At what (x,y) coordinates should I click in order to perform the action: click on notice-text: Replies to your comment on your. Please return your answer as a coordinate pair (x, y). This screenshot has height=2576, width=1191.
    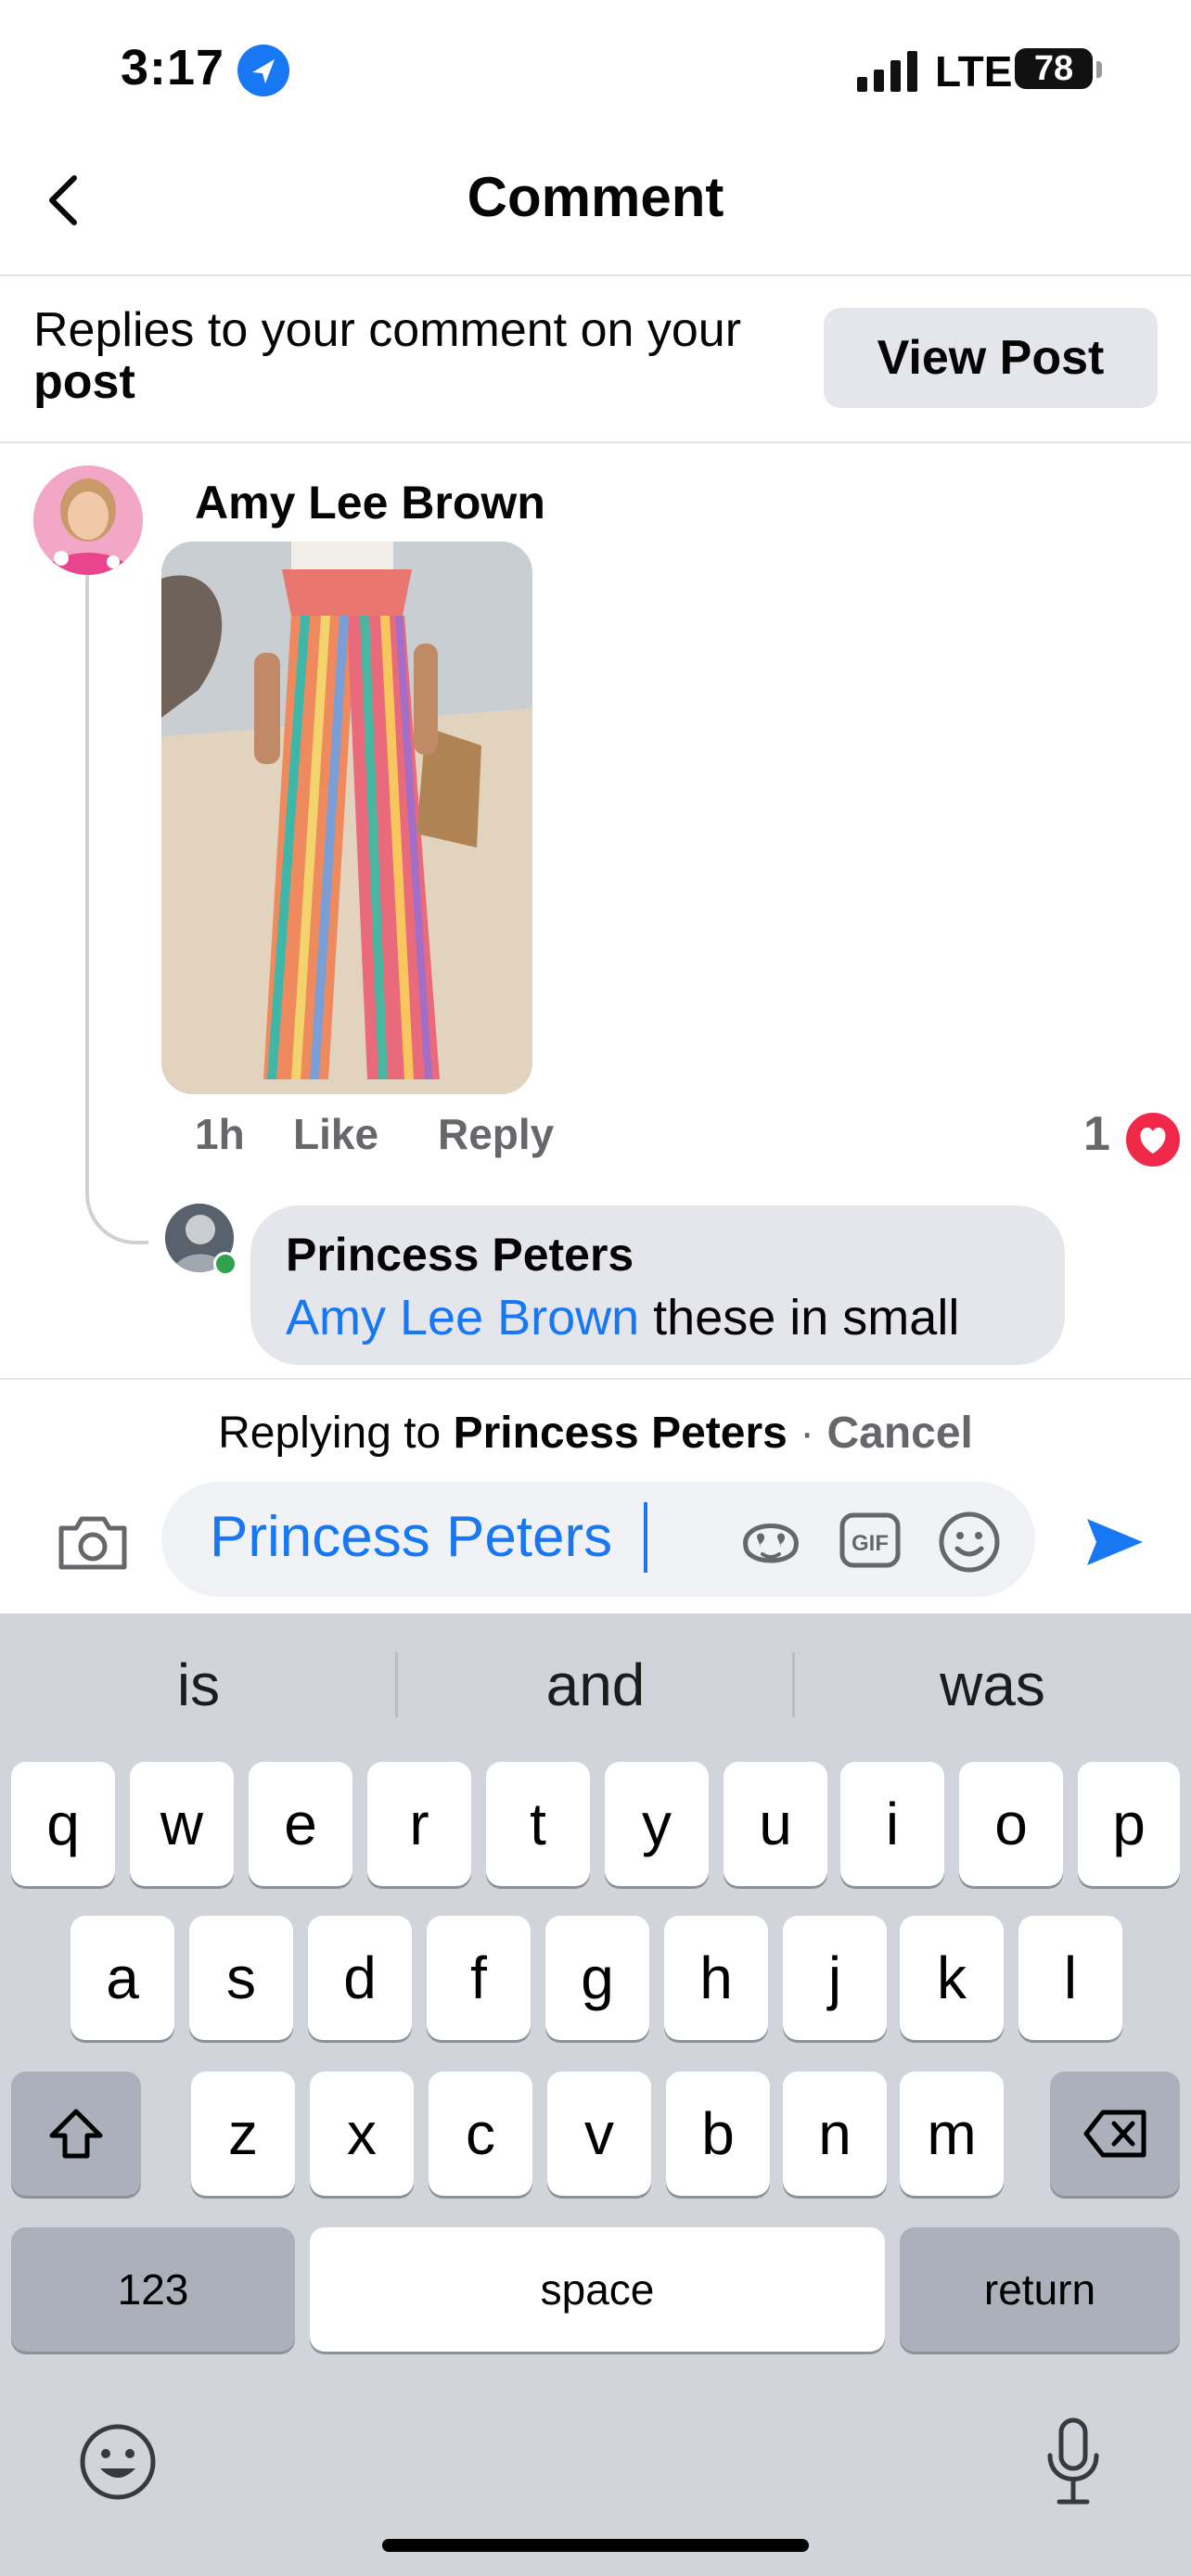
    Looking at the image, I should click on (387, 330).